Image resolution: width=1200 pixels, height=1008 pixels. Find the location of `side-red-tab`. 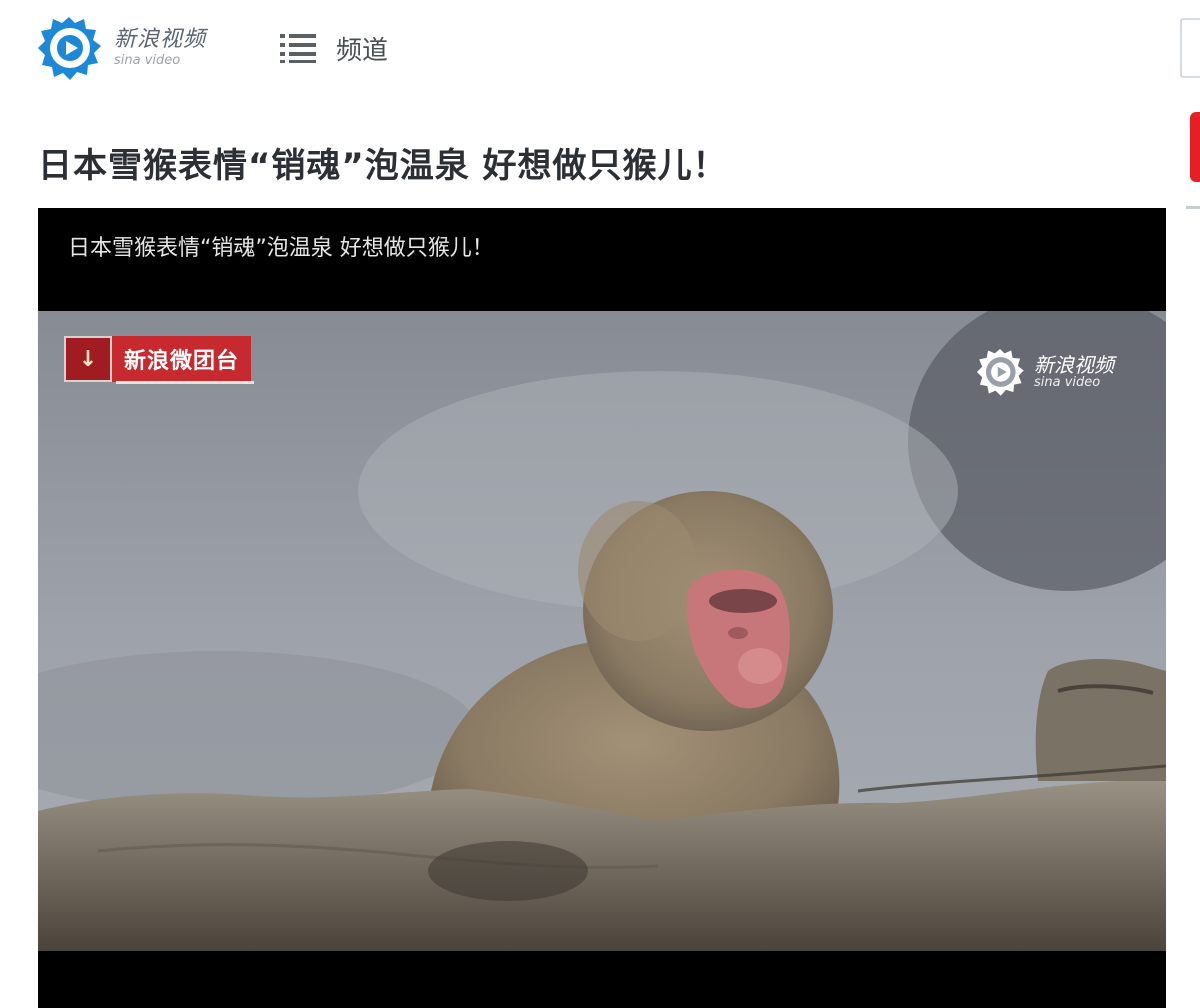

side-red-tab is located at coordinates (1195, 147).